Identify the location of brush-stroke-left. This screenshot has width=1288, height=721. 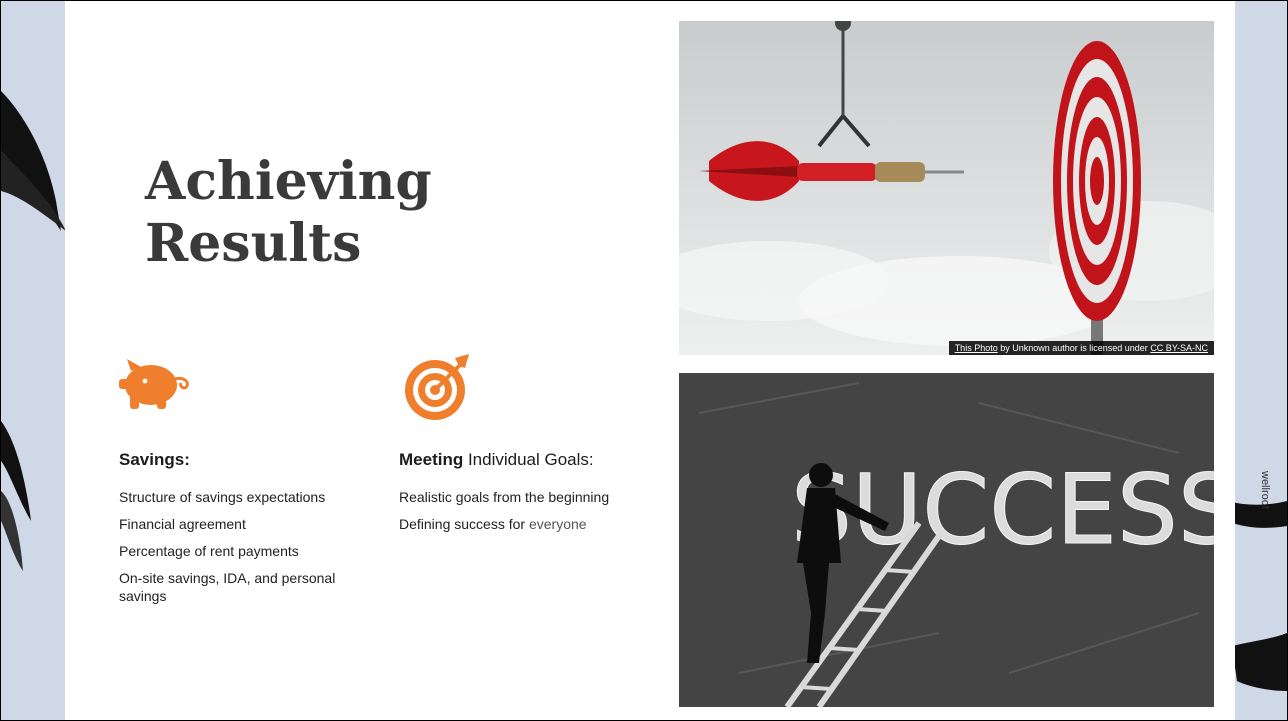
(33, 331).